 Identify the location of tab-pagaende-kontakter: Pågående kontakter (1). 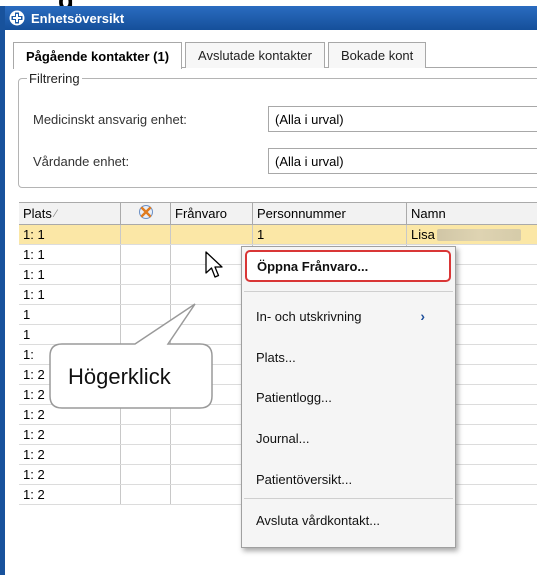
(98, 55).